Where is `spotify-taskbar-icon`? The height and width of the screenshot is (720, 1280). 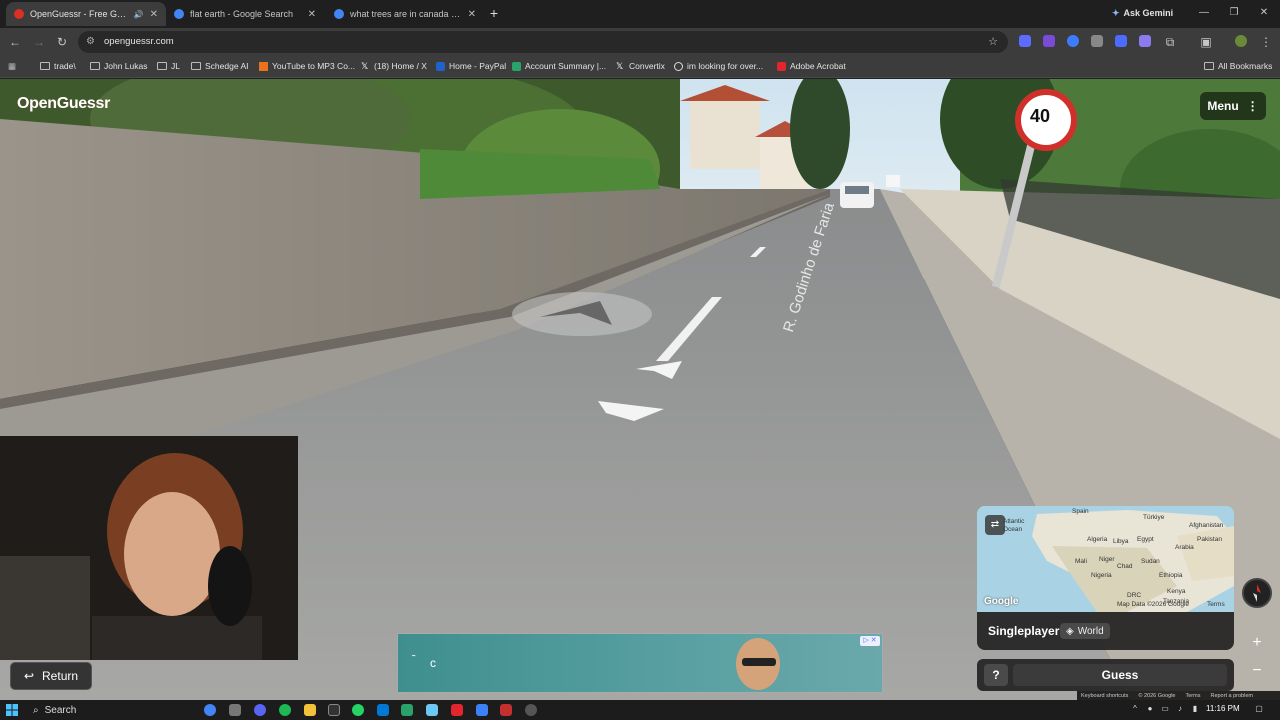
spotify-taskbar-icon is located at coordinates (285, 710).